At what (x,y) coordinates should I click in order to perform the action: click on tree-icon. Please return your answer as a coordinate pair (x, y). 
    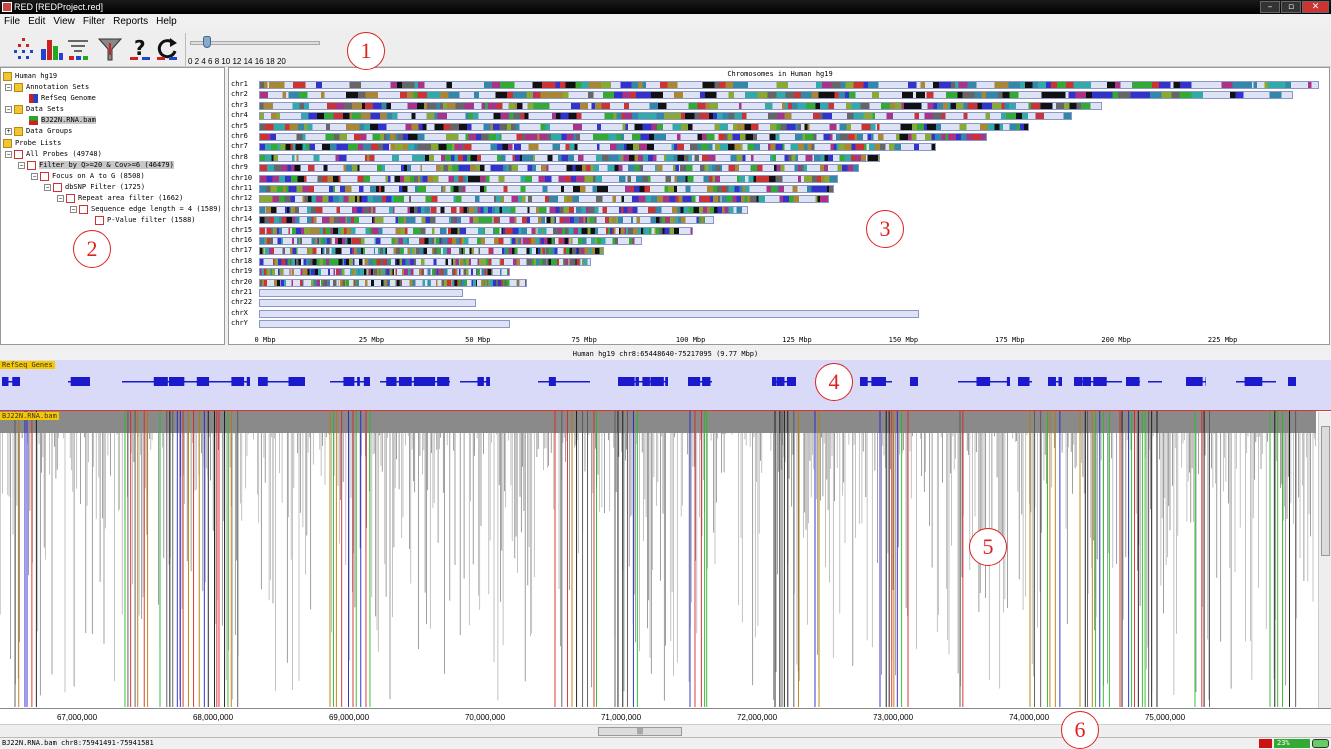
    Looking at the image, I should click on (78, 49).